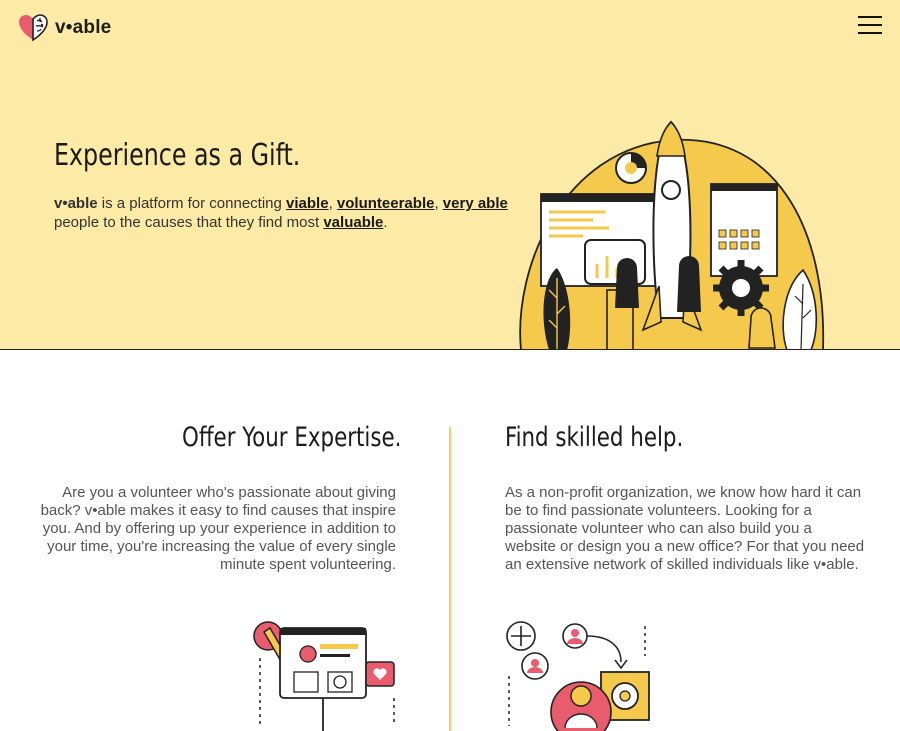 The width and height of the screenshot is (900, 731). What do you see at coordinates (578, 676) in the screenshot?
I see `network-gear-illustration` at bounding box center [578, 676].